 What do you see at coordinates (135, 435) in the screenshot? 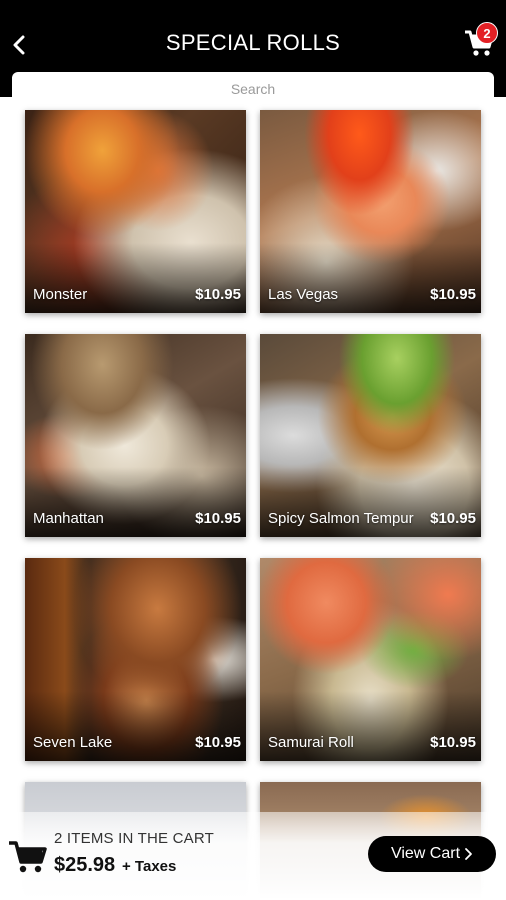
I see `menu-item-card: Manhattan $10.95` at bounding box center [135, 435].